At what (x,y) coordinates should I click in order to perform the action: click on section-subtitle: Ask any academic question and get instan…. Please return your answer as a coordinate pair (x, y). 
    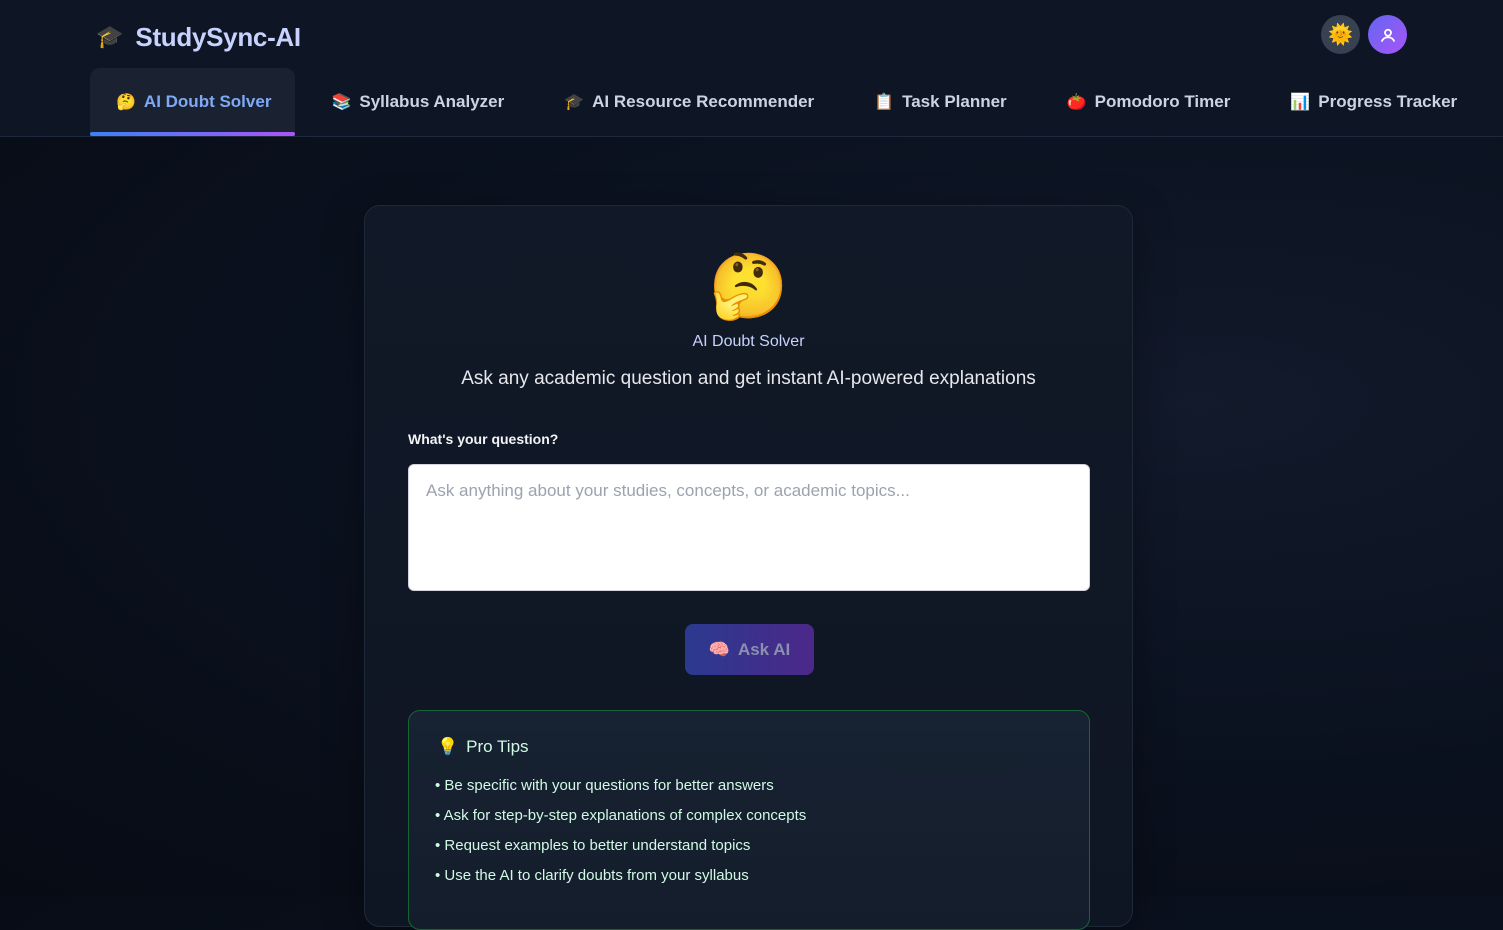
    Looking at the image, I should click on (748, 378).